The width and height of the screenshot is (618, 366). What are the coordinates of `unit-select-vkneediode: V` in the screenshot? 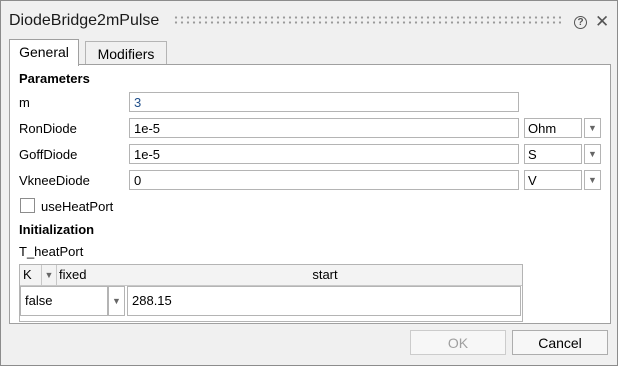 It's located at (553, 180).